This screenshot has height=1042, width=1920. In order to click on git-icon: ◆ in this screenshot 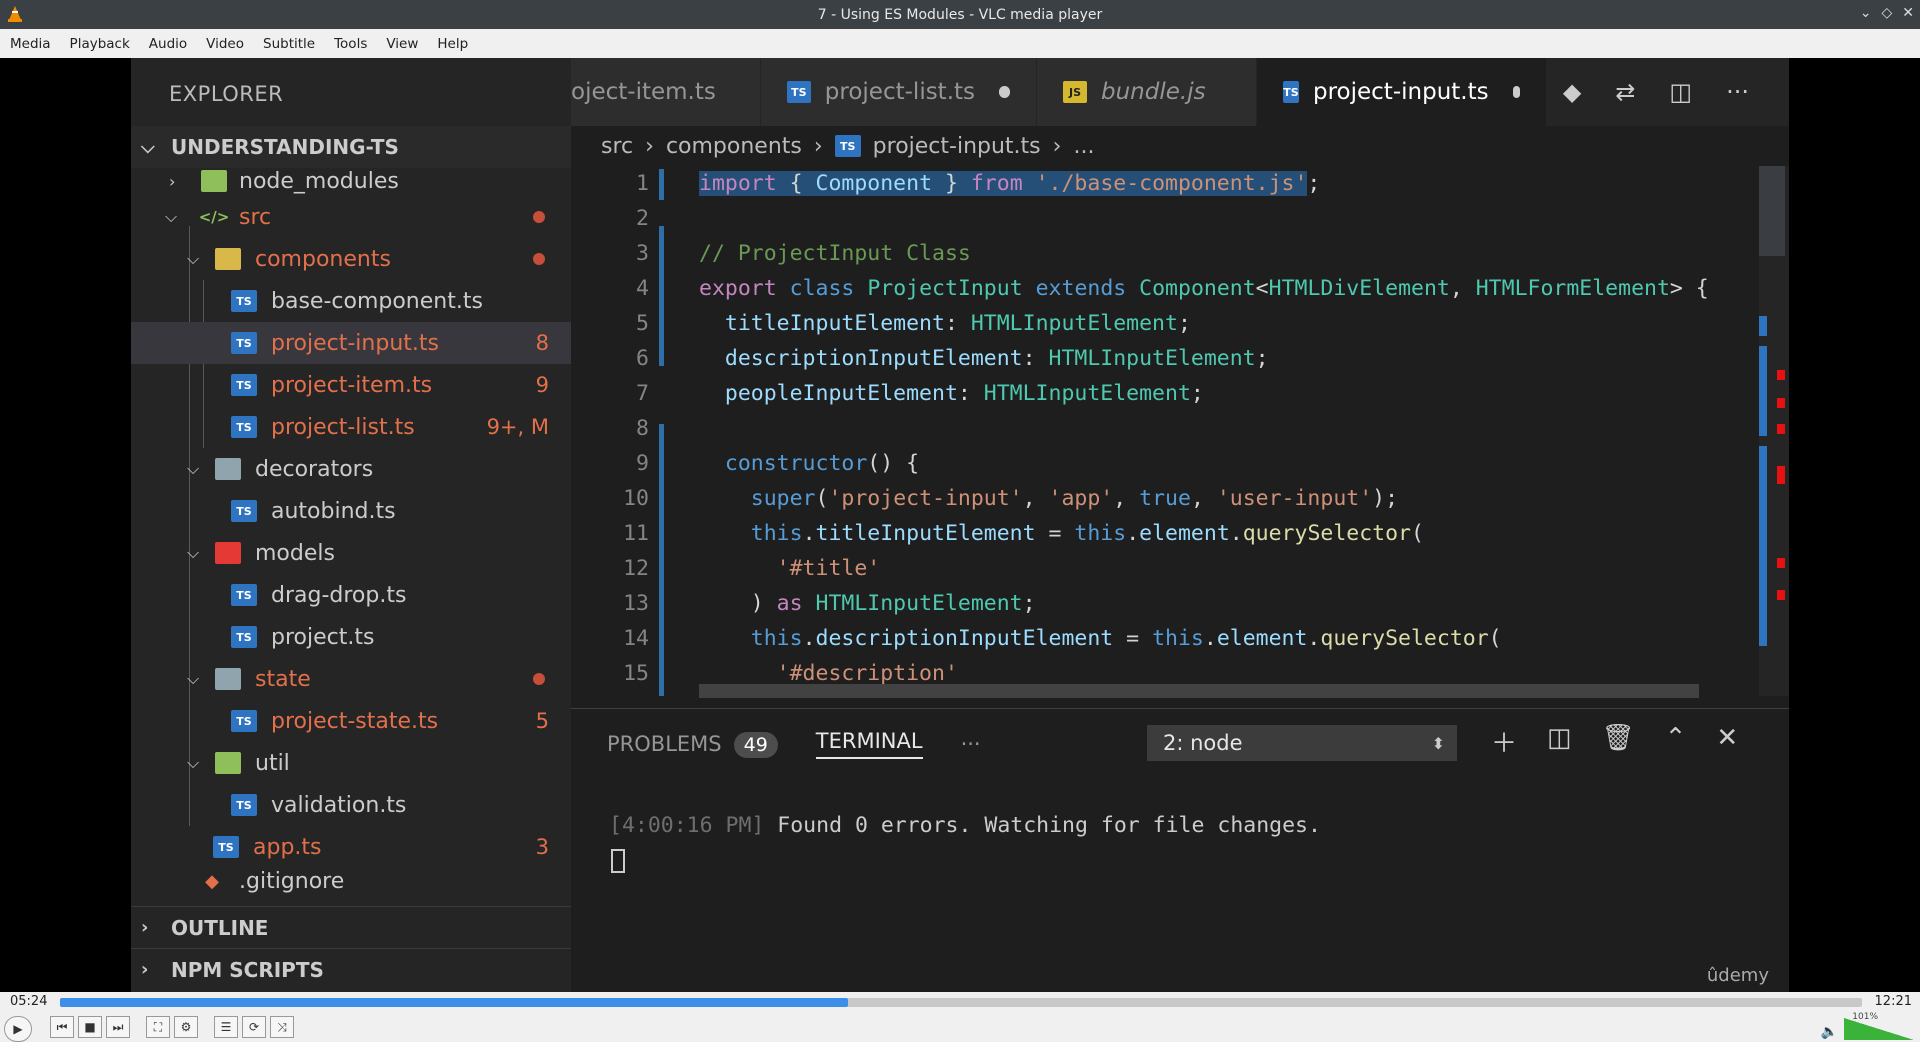, I will do `click(212, 881)`.